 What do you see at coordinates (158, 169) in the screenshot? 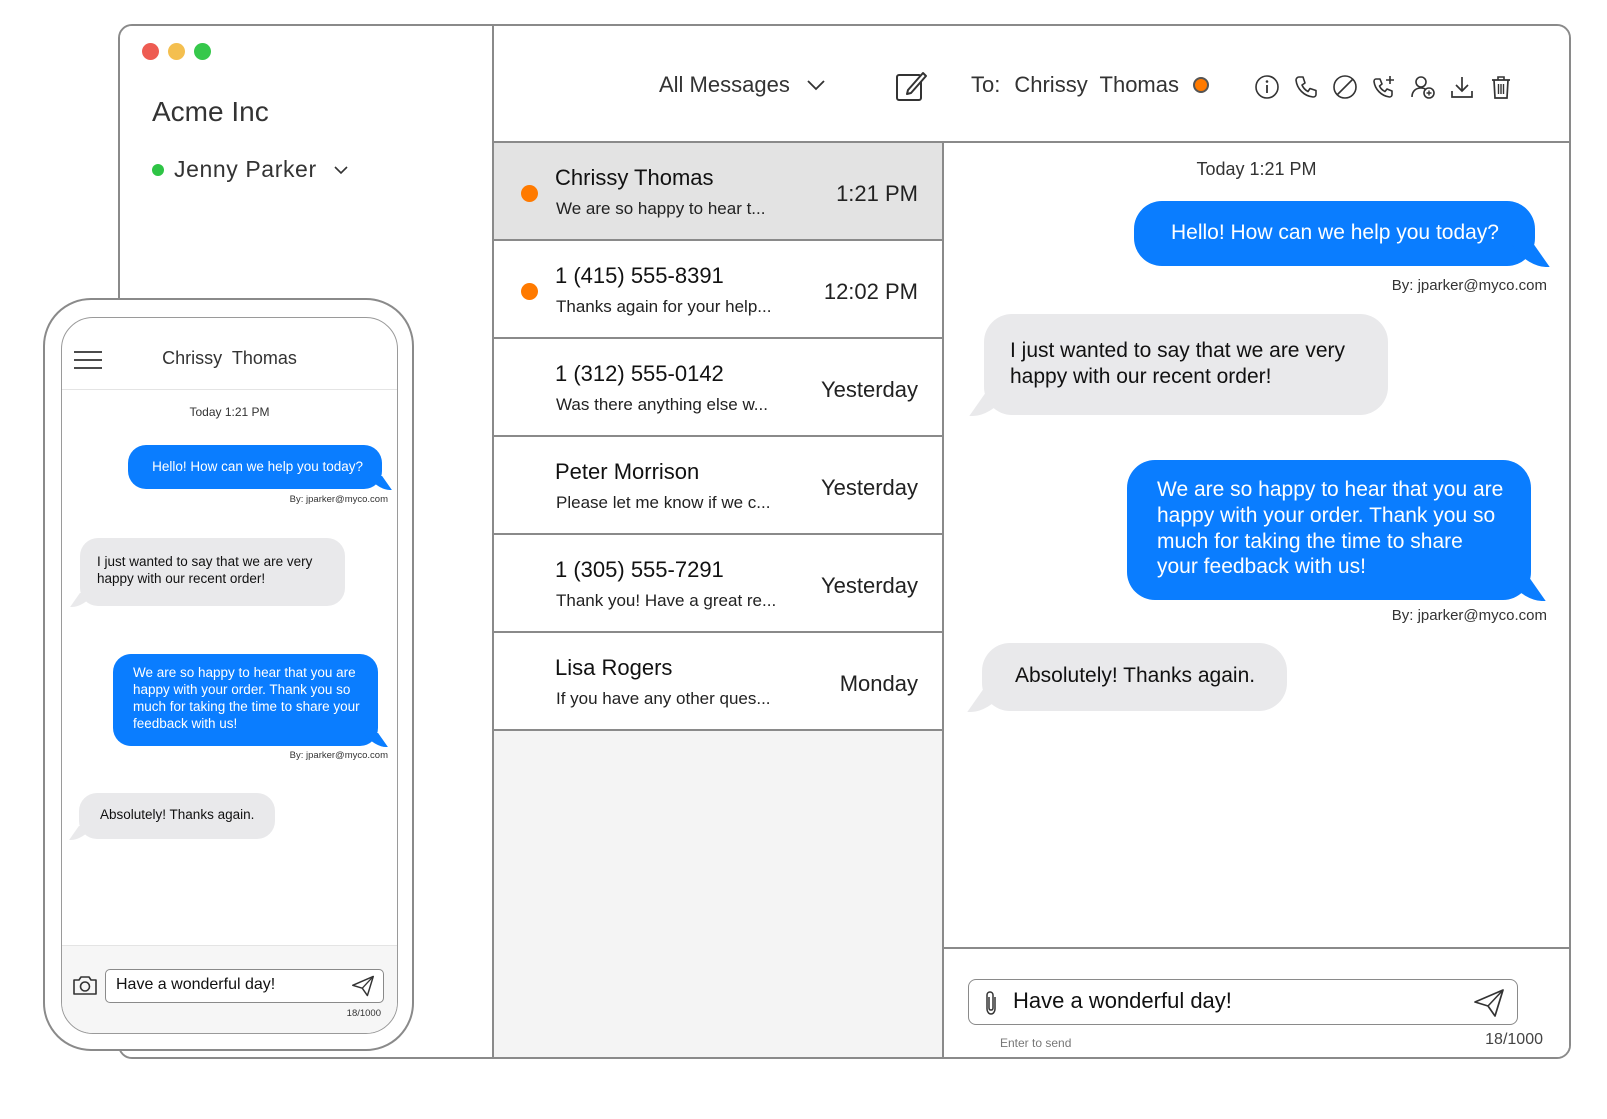
I see `online-status-dot` at bounding box center [158, 169].